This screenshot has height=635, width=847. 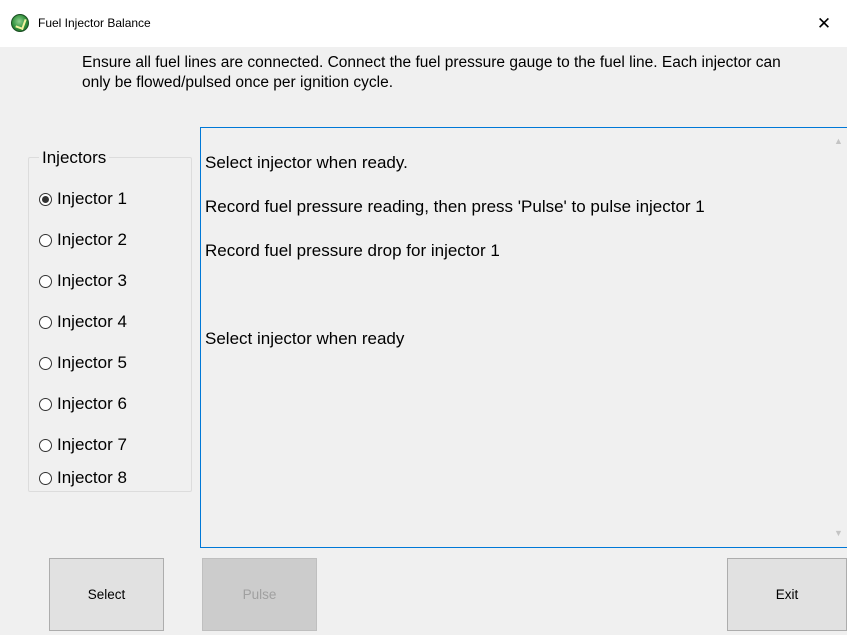 What do you see at coordinates (92, 321) in the screenshot?
I see `radio-label: Injector 4` at bounding box center [92, 321].